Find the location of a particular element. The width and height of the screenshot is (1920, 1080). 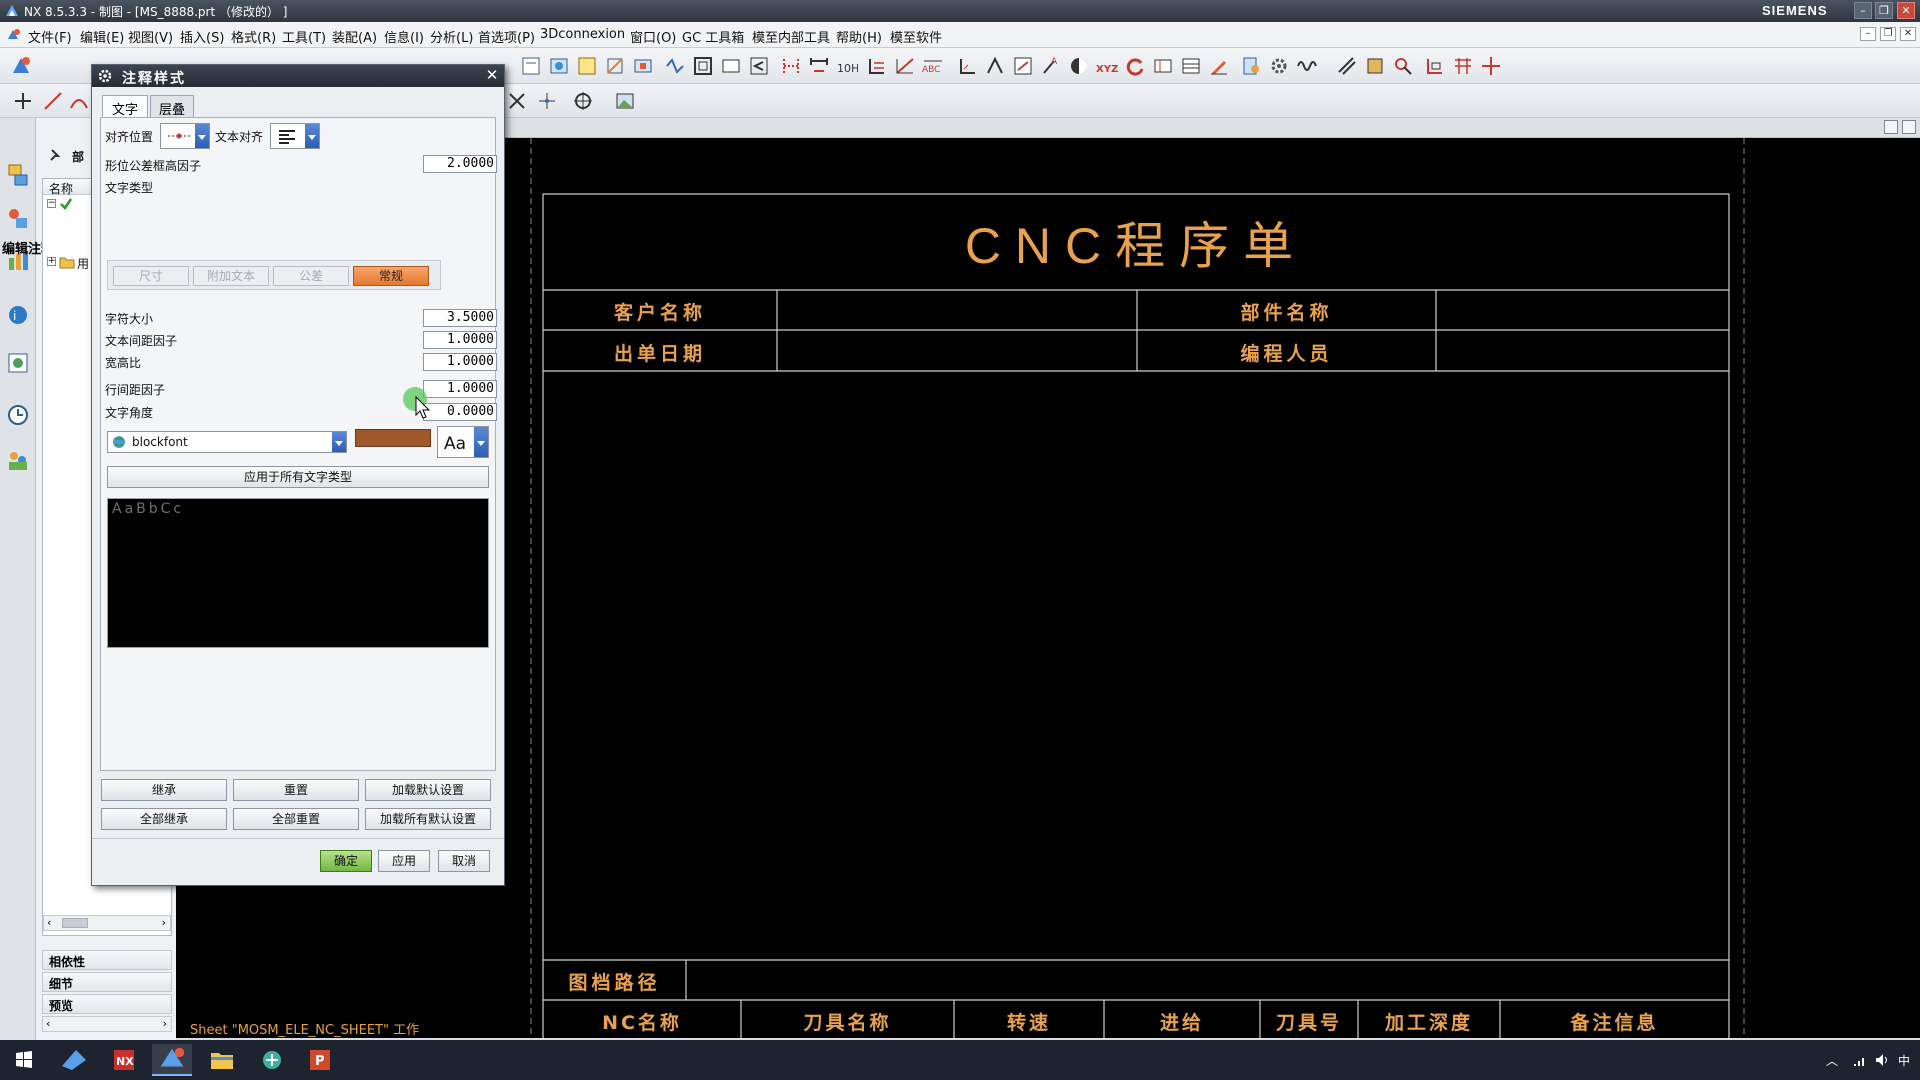

menu-info: 信息(I) is located at coordinates (404, 36).